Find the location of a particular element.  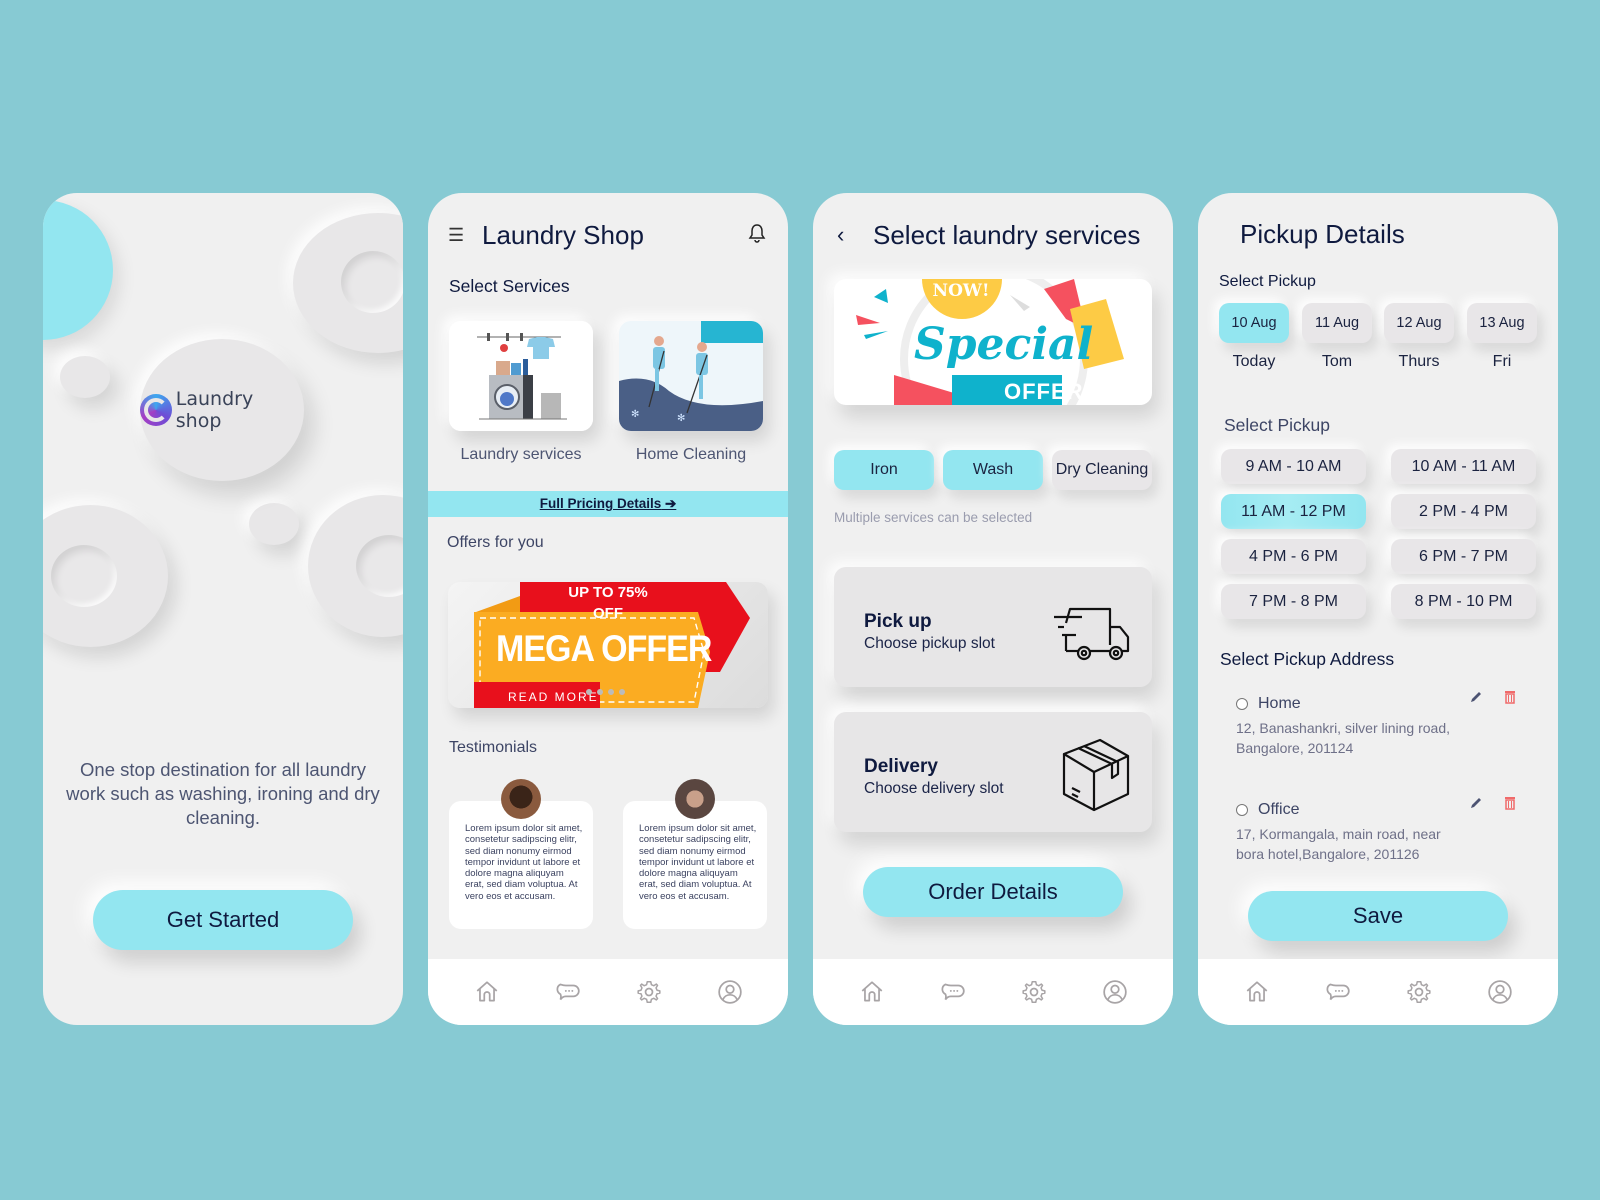

laundry-illustration is located at coordinates (521, 376).